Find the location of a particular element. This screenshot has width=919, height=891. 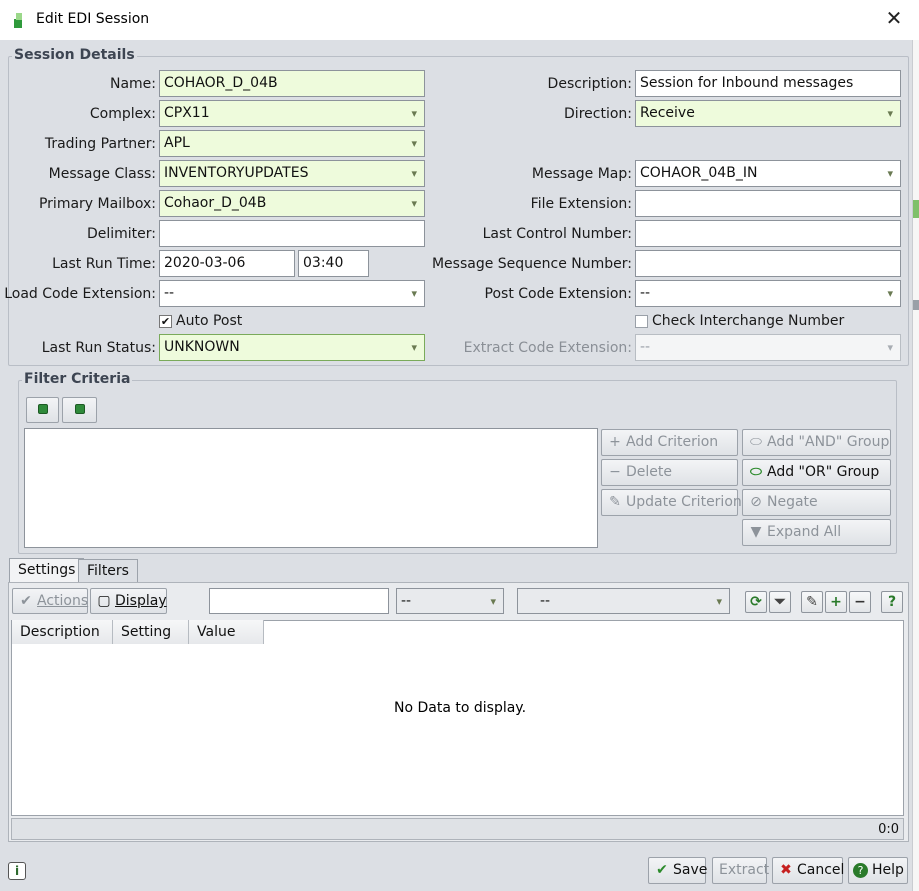

help-icon: ? is located at coordinates (860, 870).